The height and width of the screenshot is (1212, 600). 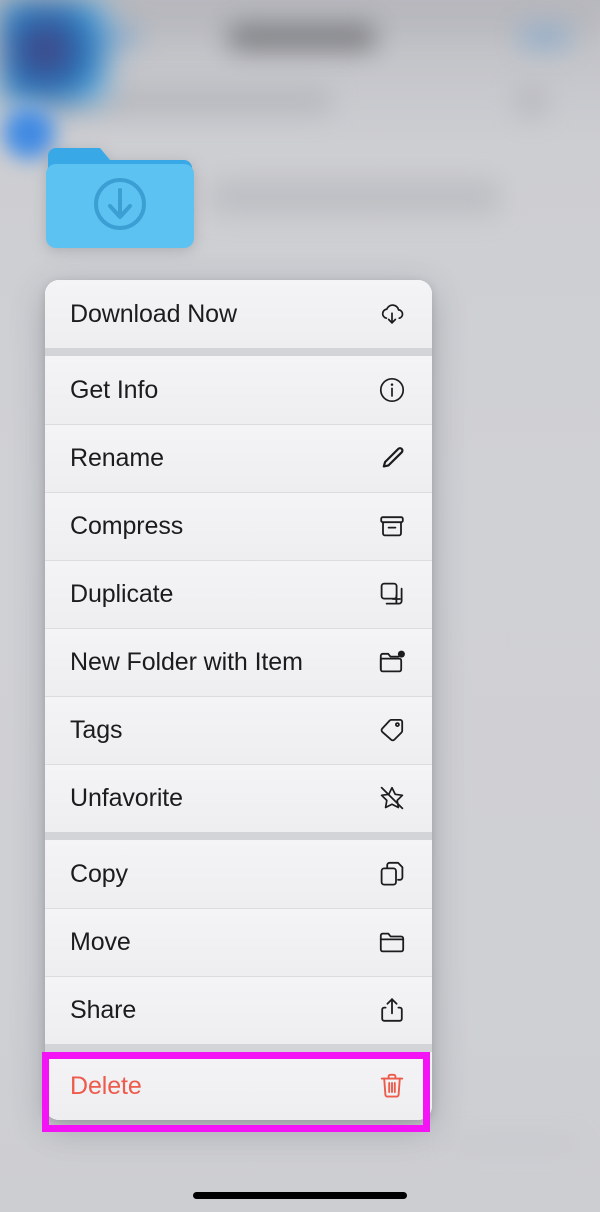 I want to click on menu-item-label: Download Now, so click(x=153, y=313).